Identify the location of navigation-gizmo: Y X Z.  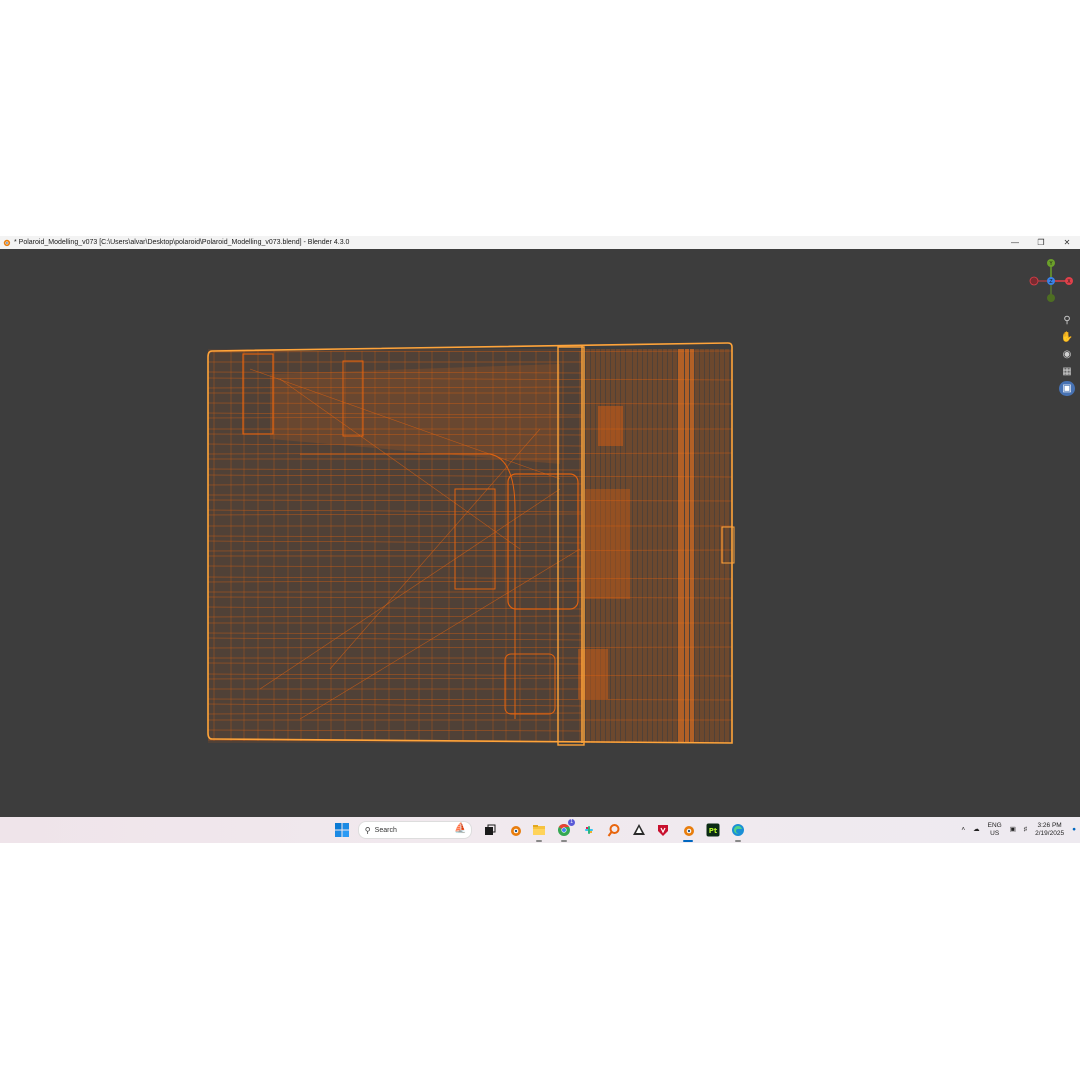
(1051, 281).